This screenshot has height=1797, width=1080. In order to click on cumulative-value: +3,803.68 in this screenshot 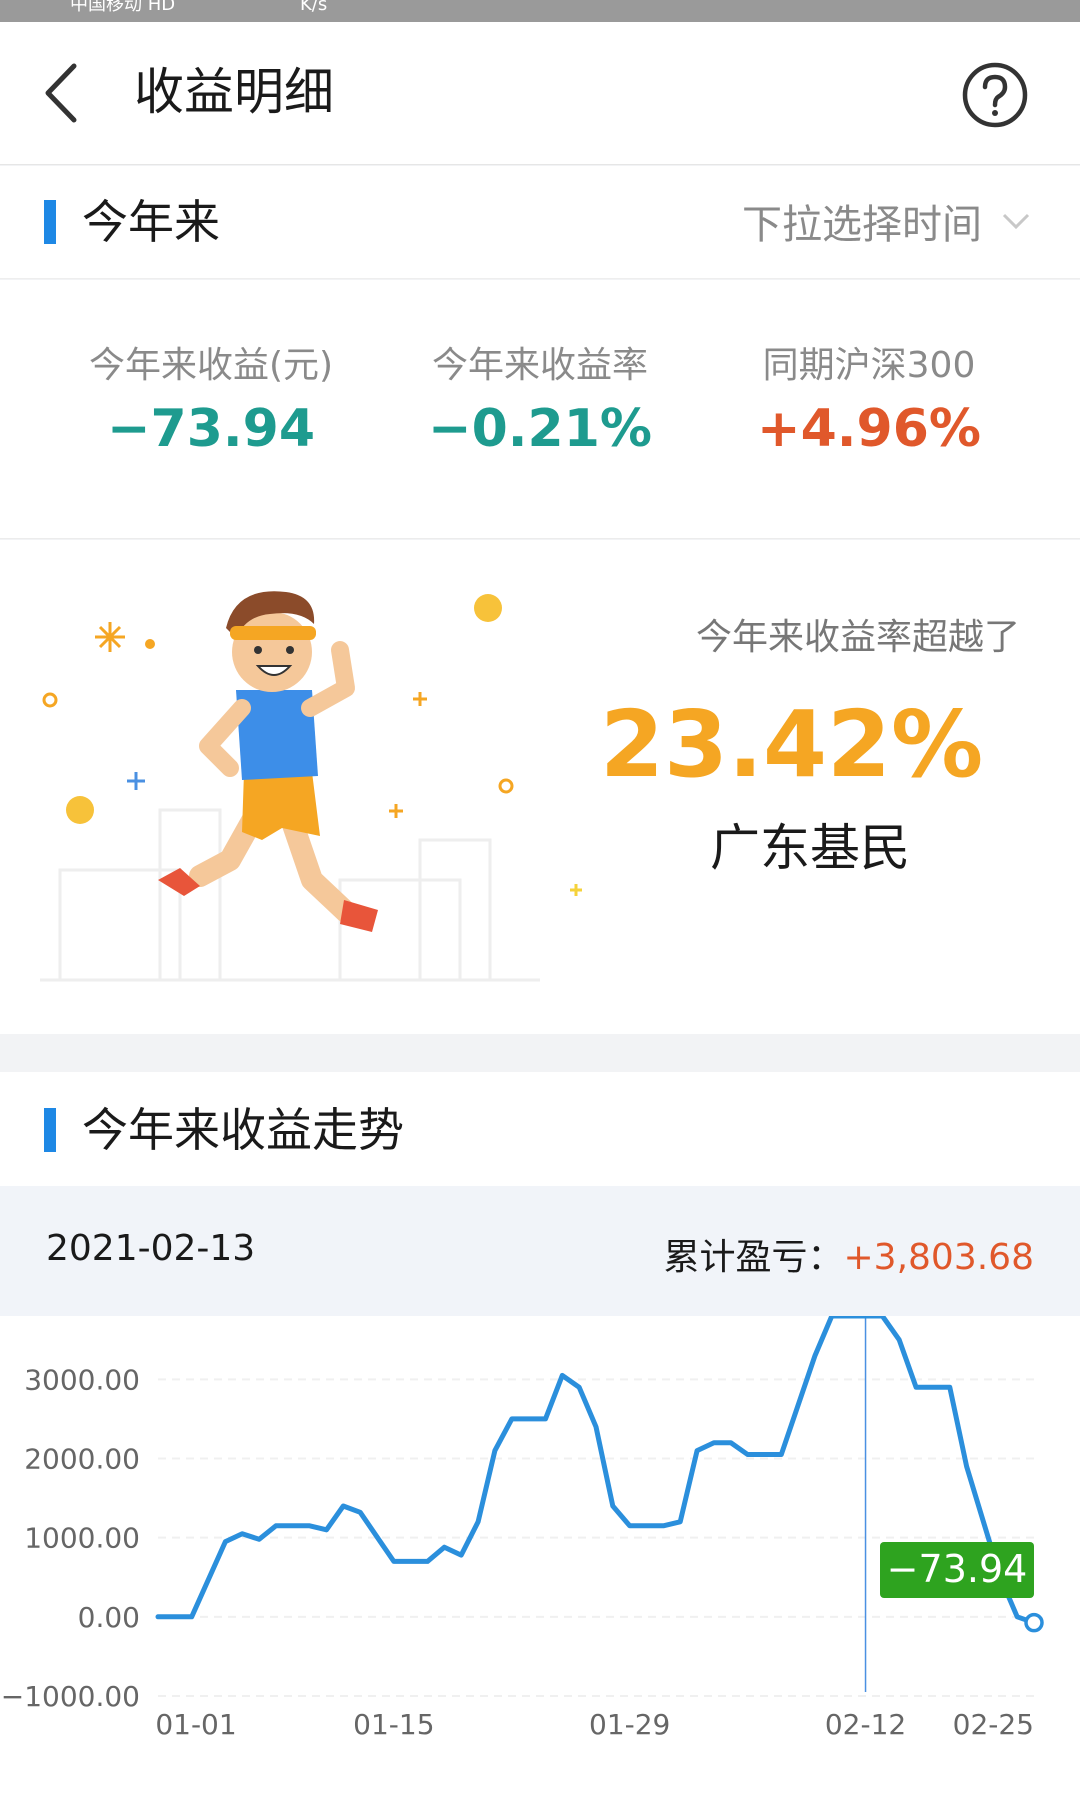, I will do `click(938, 1257)`.